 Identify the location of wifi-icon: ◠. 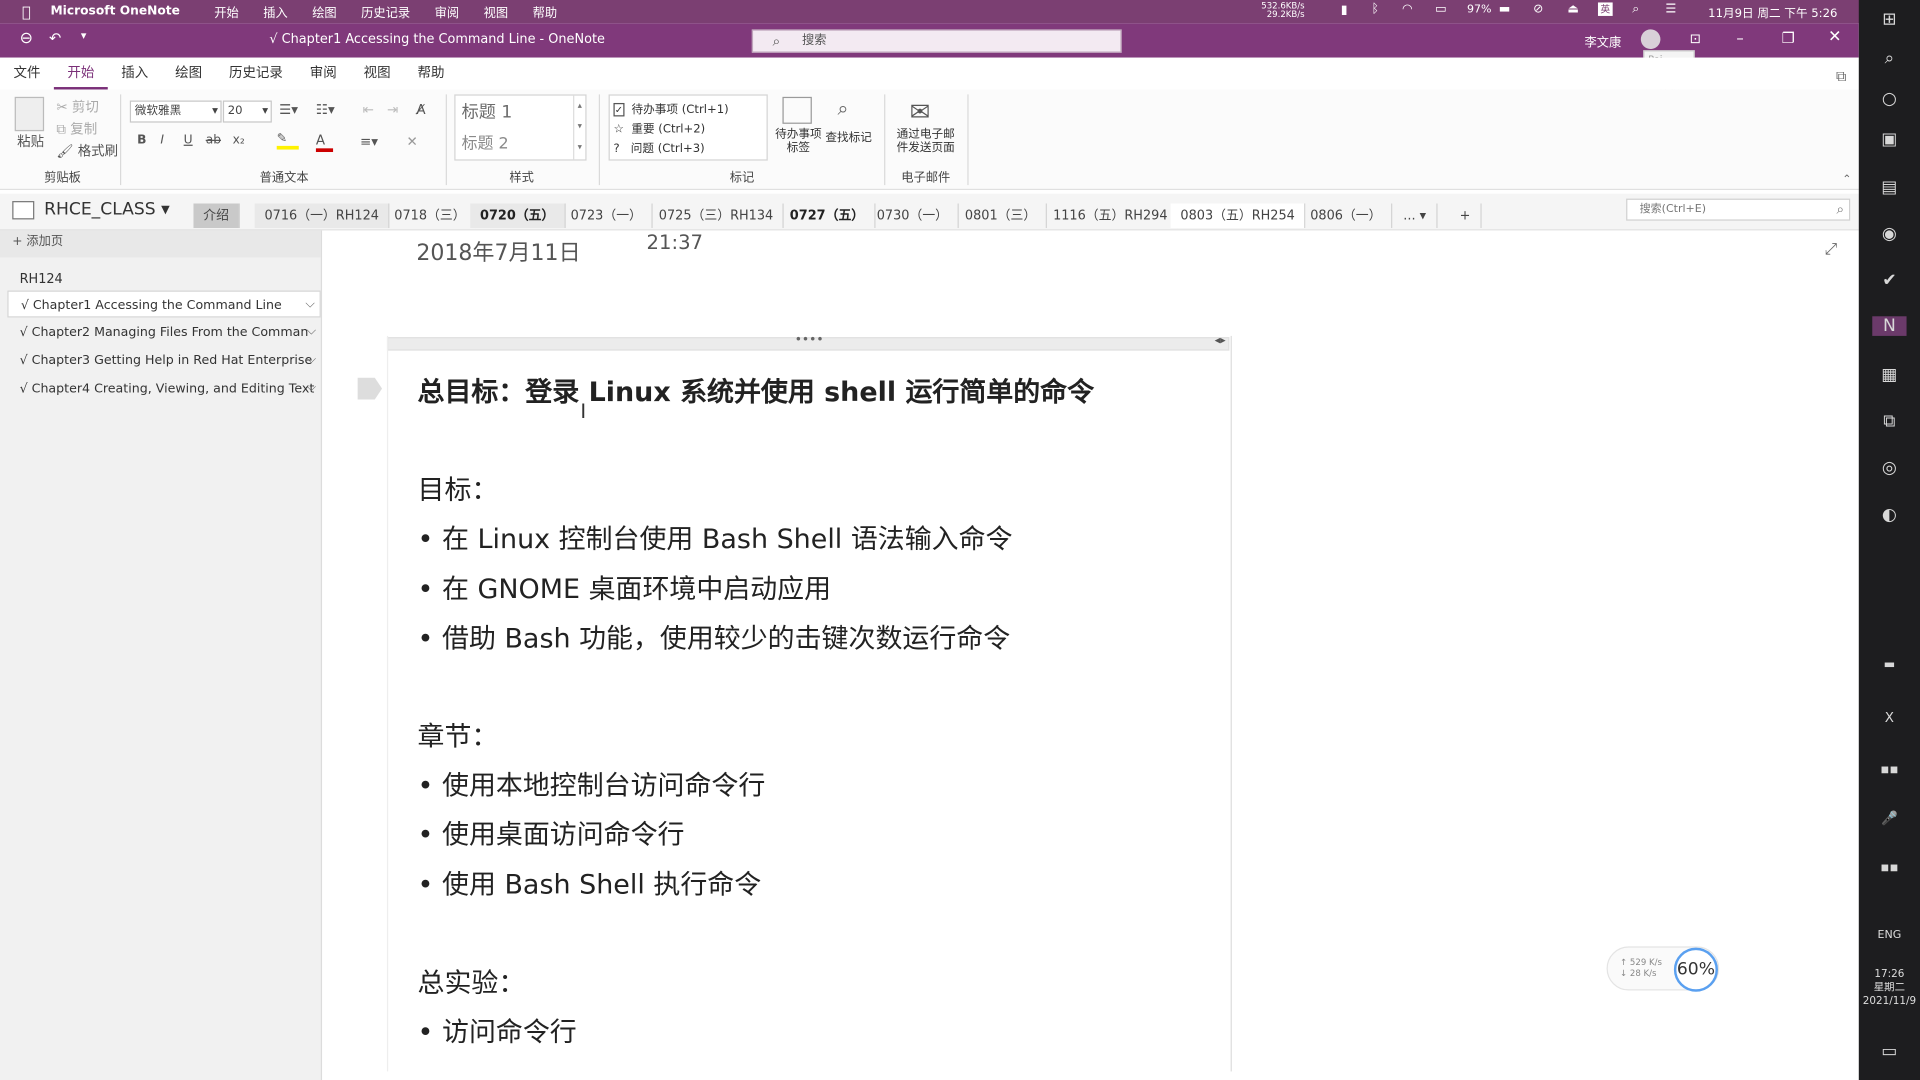
(1407, 8).